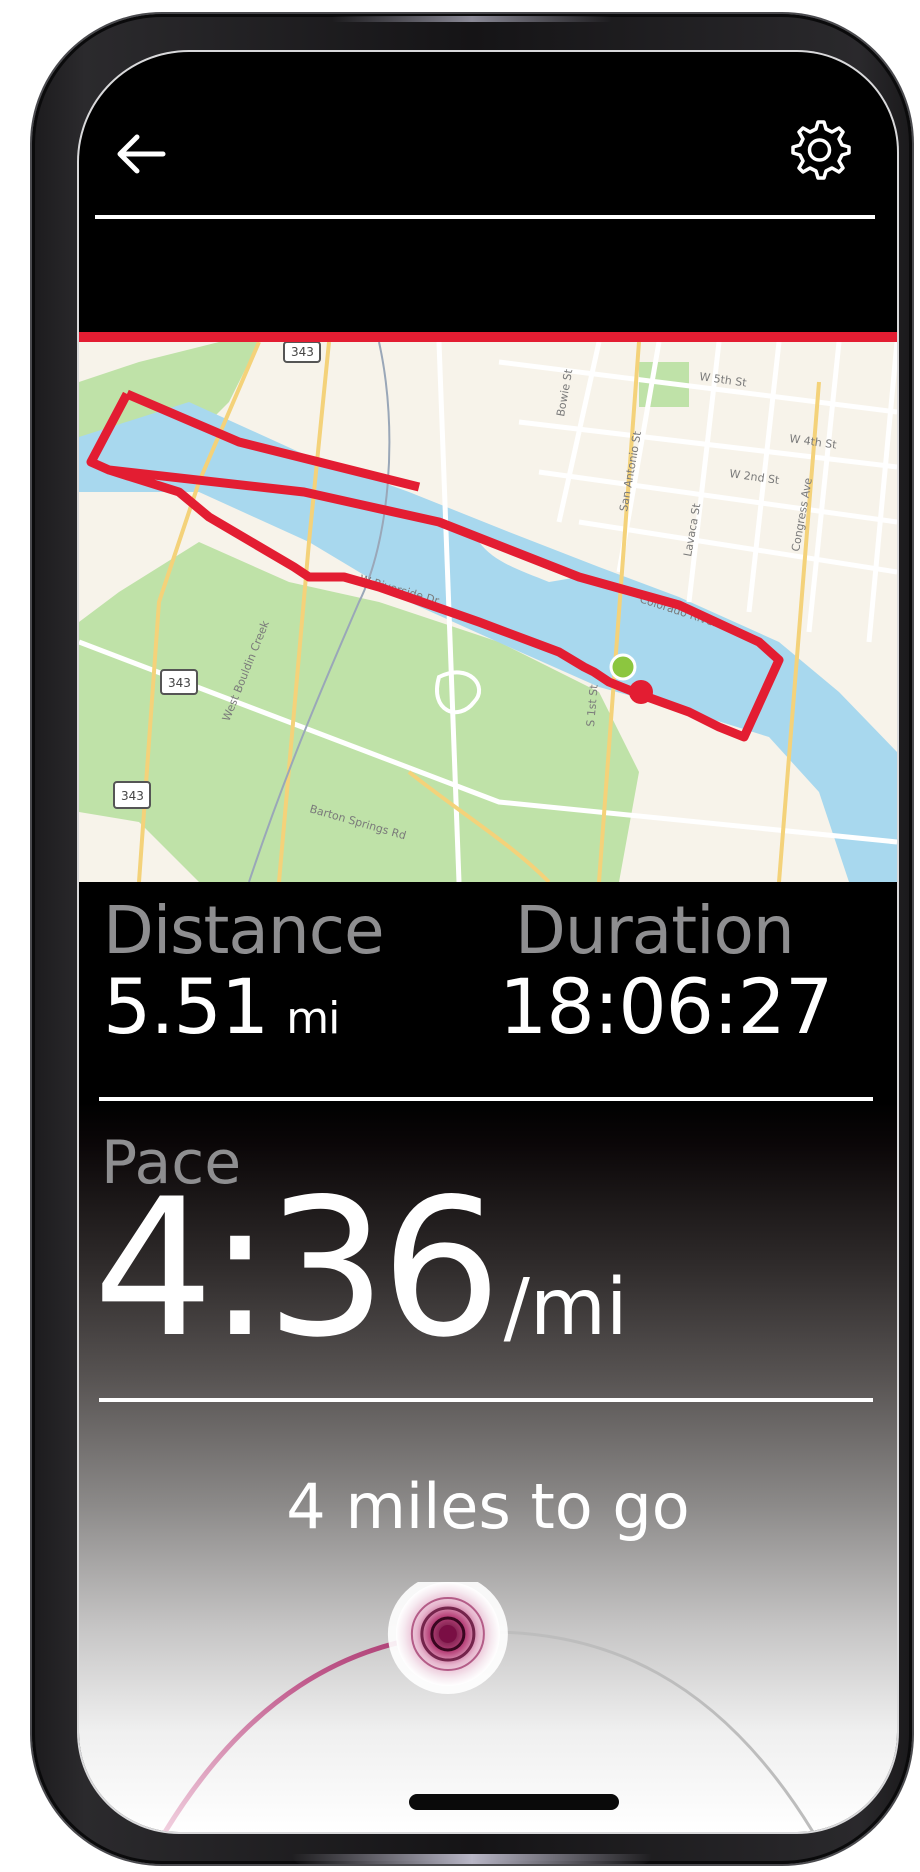 This screenshot has height=1872, width=920. Describe the element at coordinates (488, 1506) in the screenshot. I see `goal-remaining-text: 4 miles to go` at that location.